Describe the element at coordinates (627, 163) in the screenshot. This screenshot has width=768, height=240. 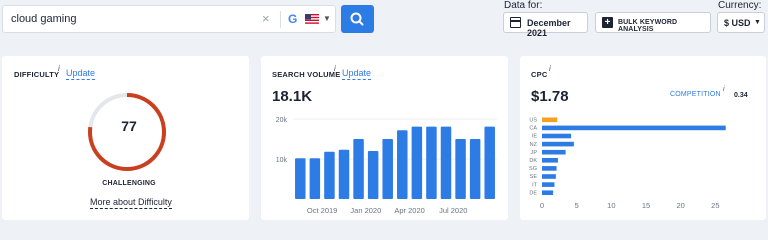
I see `cpc-country-chart: US CA IE NZ JP DK SG SE IT DE0 5 10 15 20 25` at that location.